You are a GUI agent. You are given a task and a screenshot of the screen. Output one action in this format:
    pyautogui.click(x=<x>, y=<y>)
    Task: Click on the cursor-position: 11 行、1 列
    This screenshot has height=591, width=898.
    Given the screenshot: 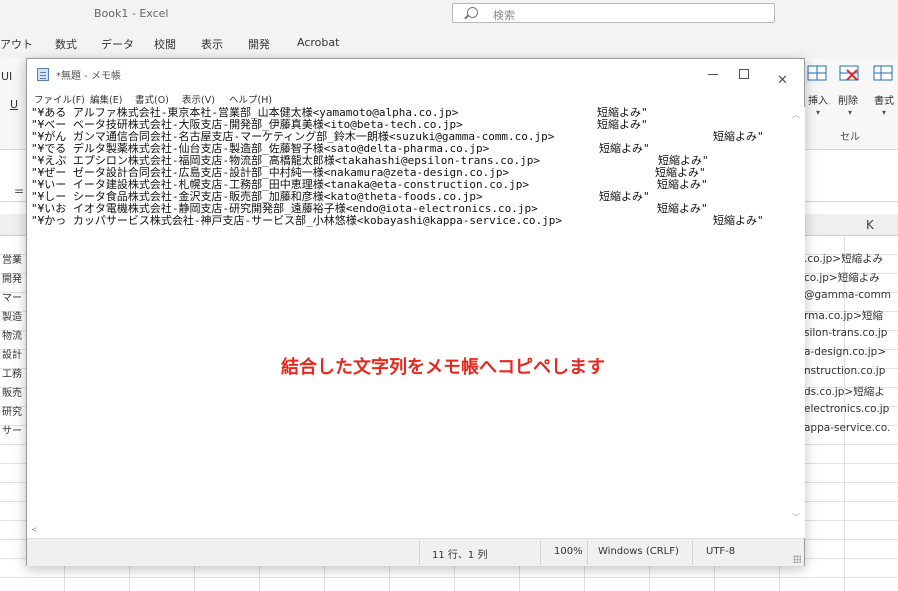 What is the action you would take?
    pyautogui.click(x=460, y=555)
    